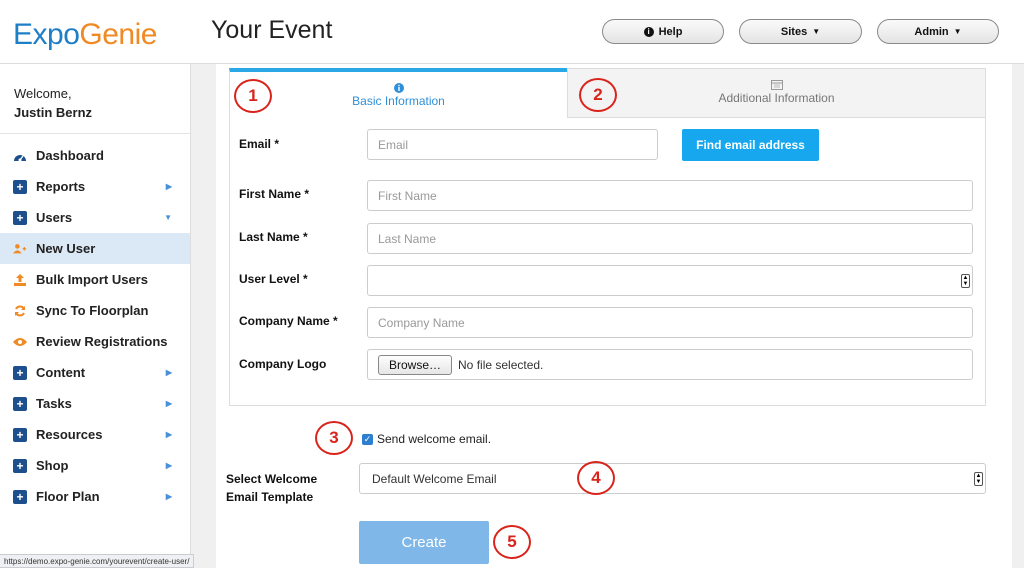  I want to click on annotation-marker-4: 4, so click(596, 478).